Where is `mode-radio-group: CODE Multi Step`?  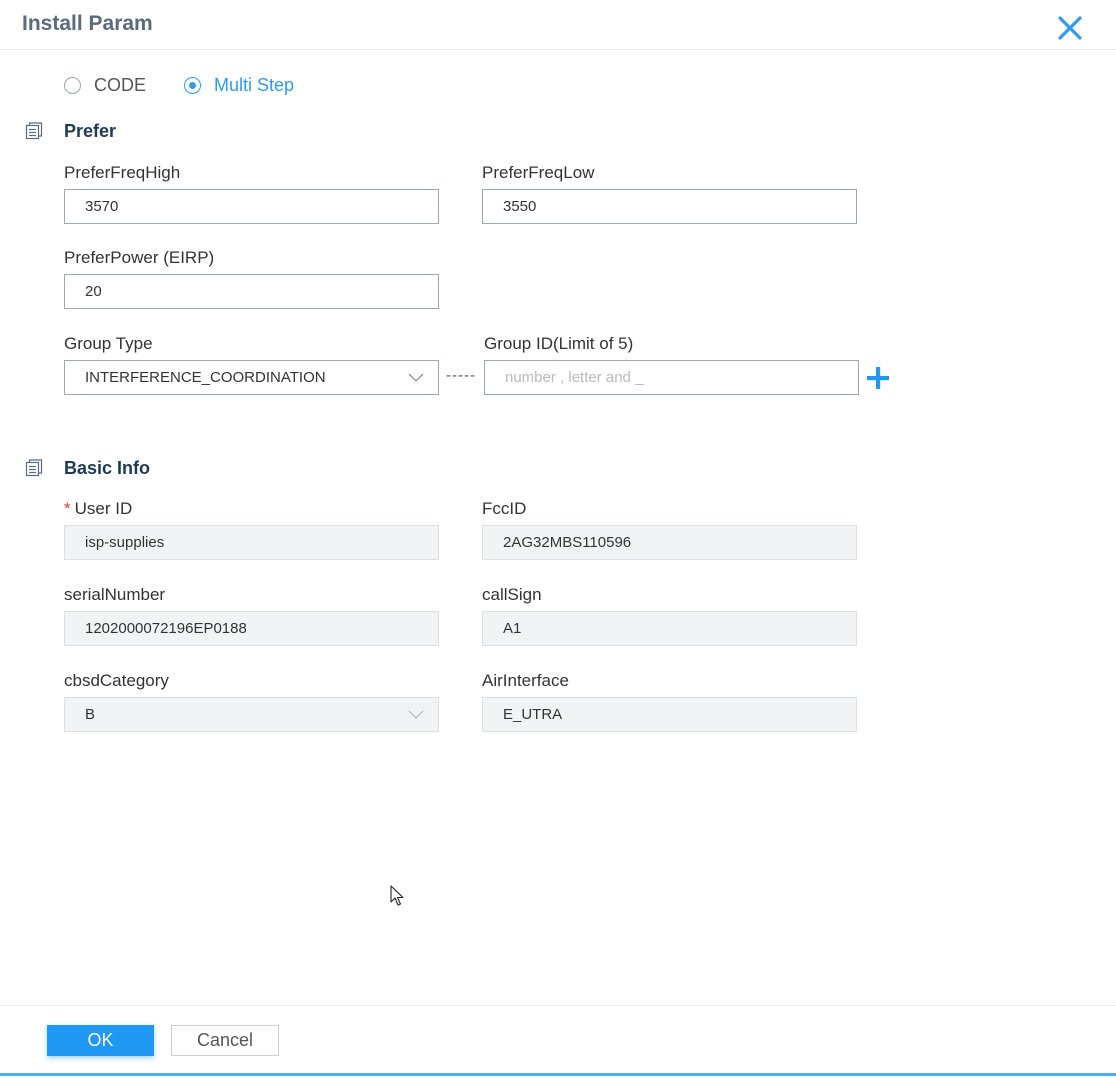
mode-radio-group: CODE Multi Step is located at coordinates (198, 85).